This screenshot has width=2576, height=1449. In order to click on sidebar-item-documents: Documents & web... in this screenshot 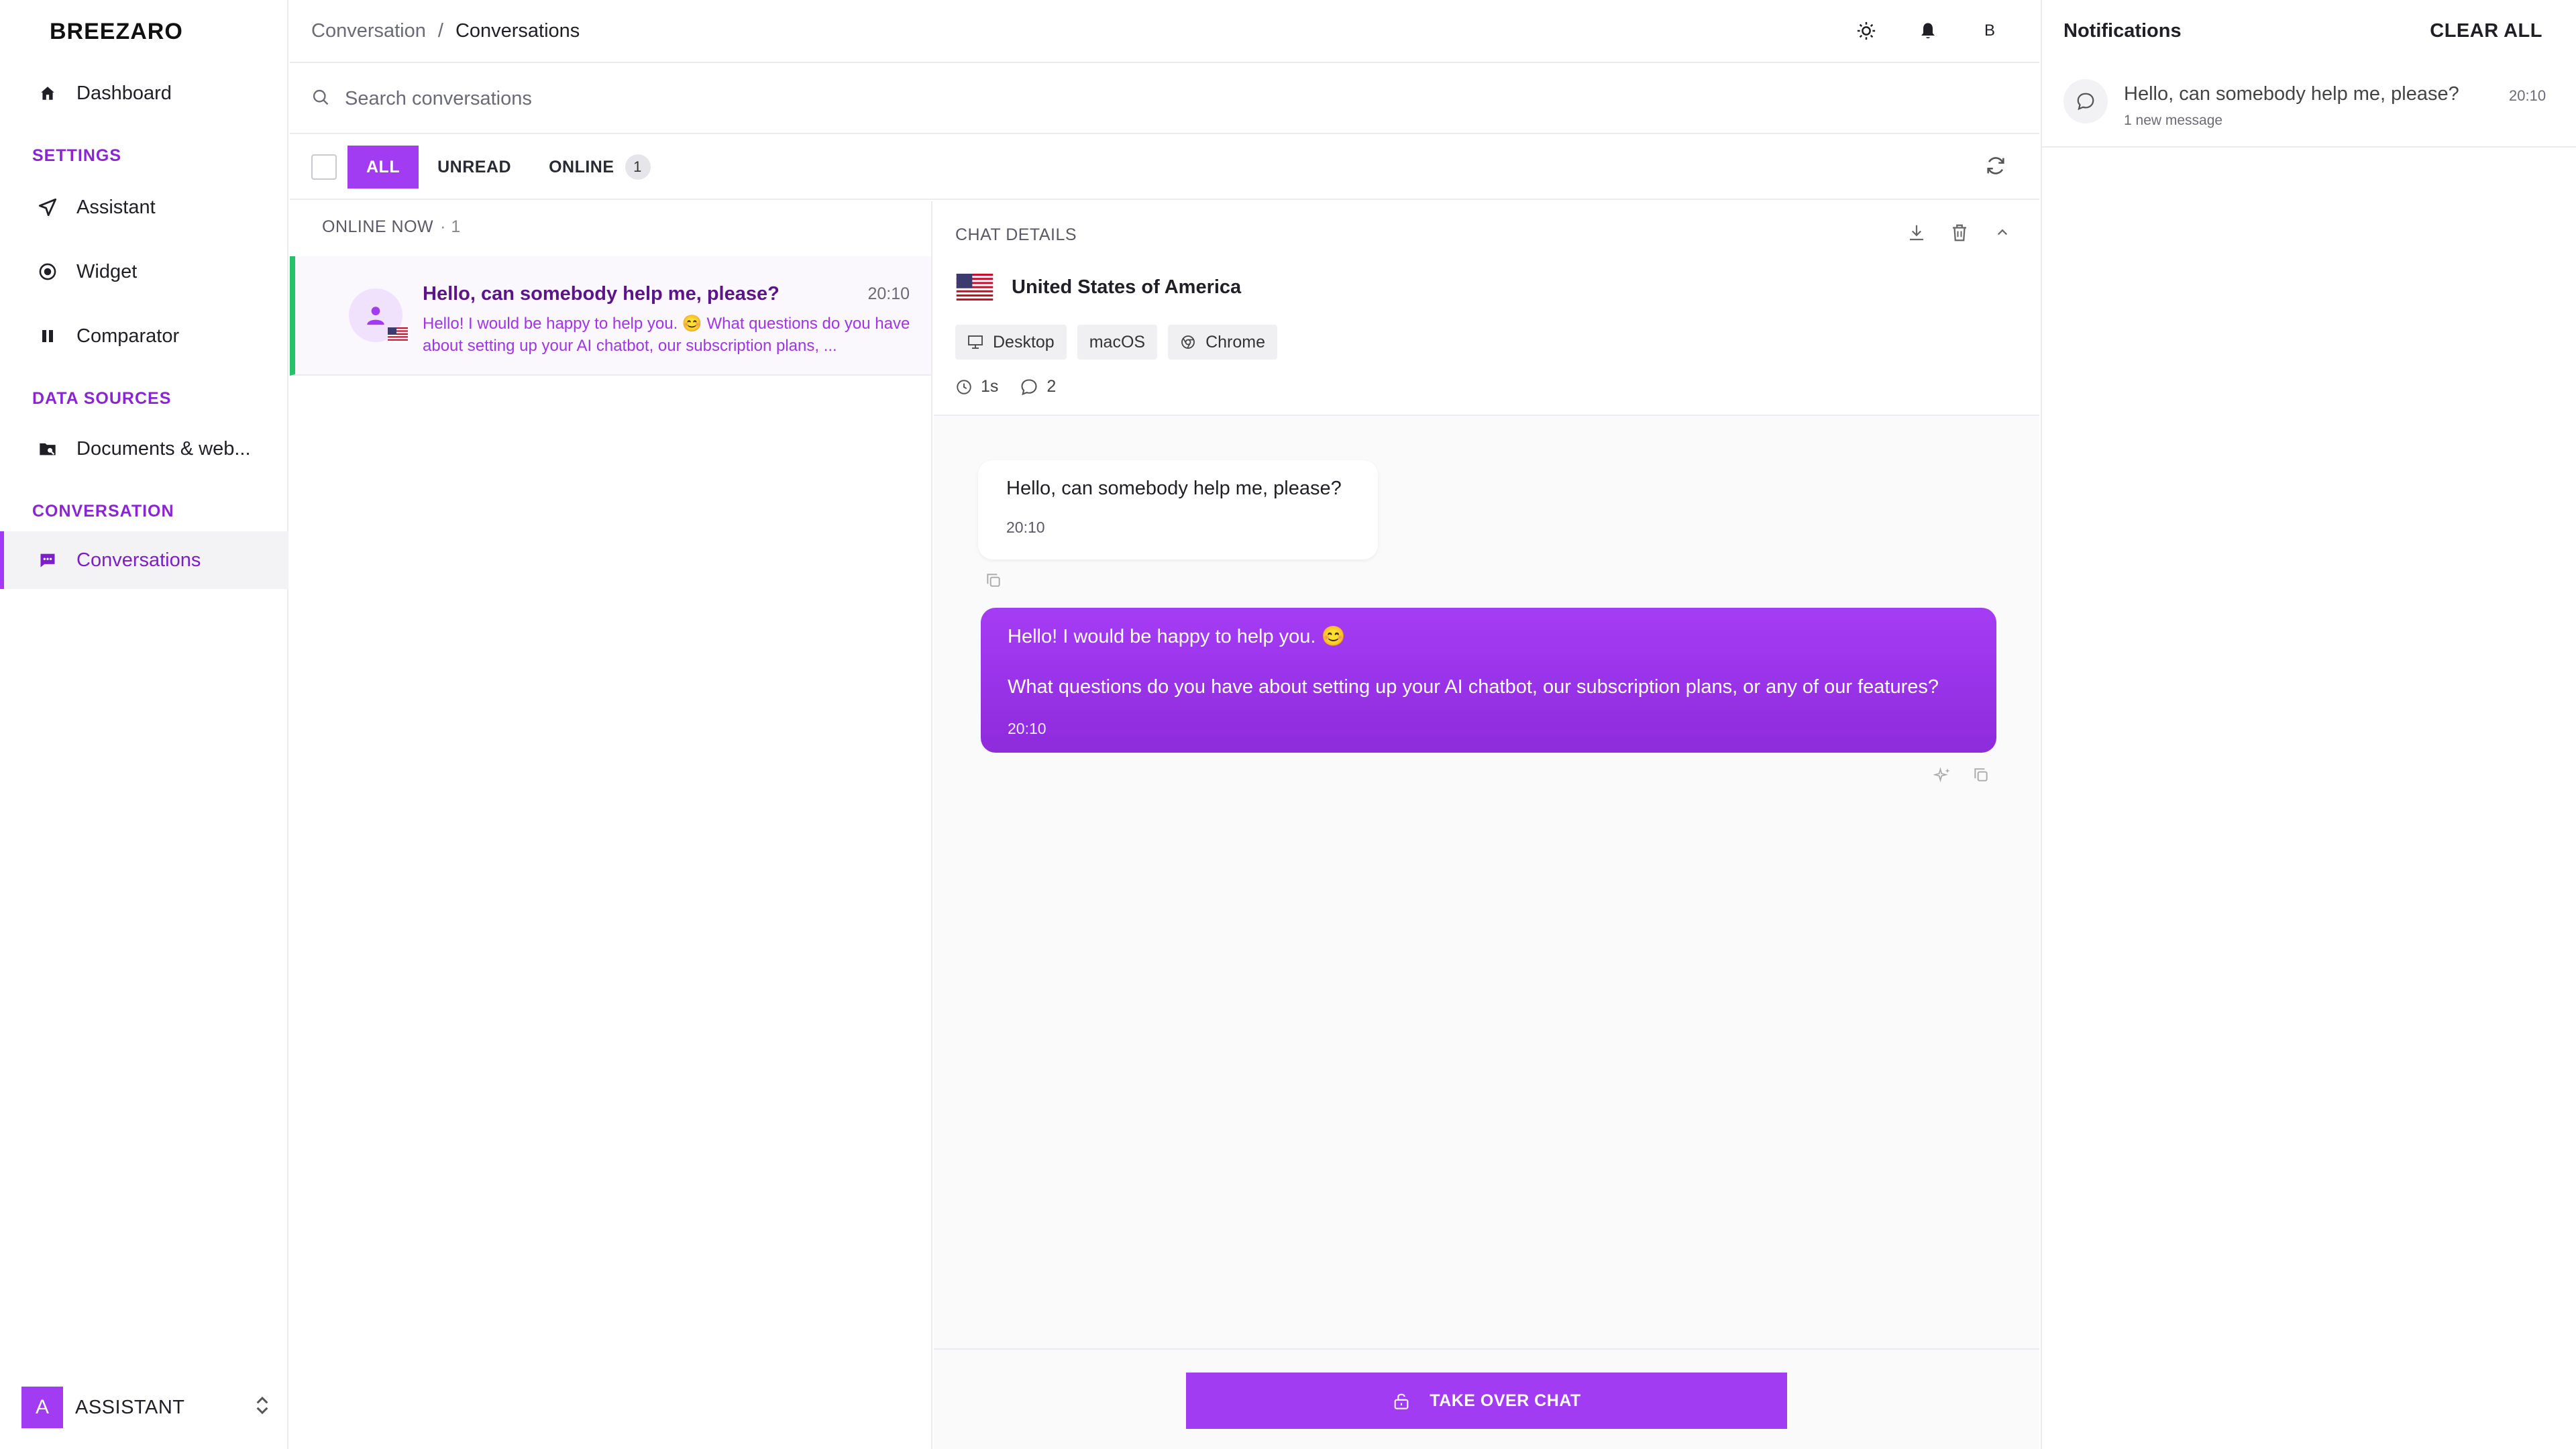, I will do `click(144, 449)`.